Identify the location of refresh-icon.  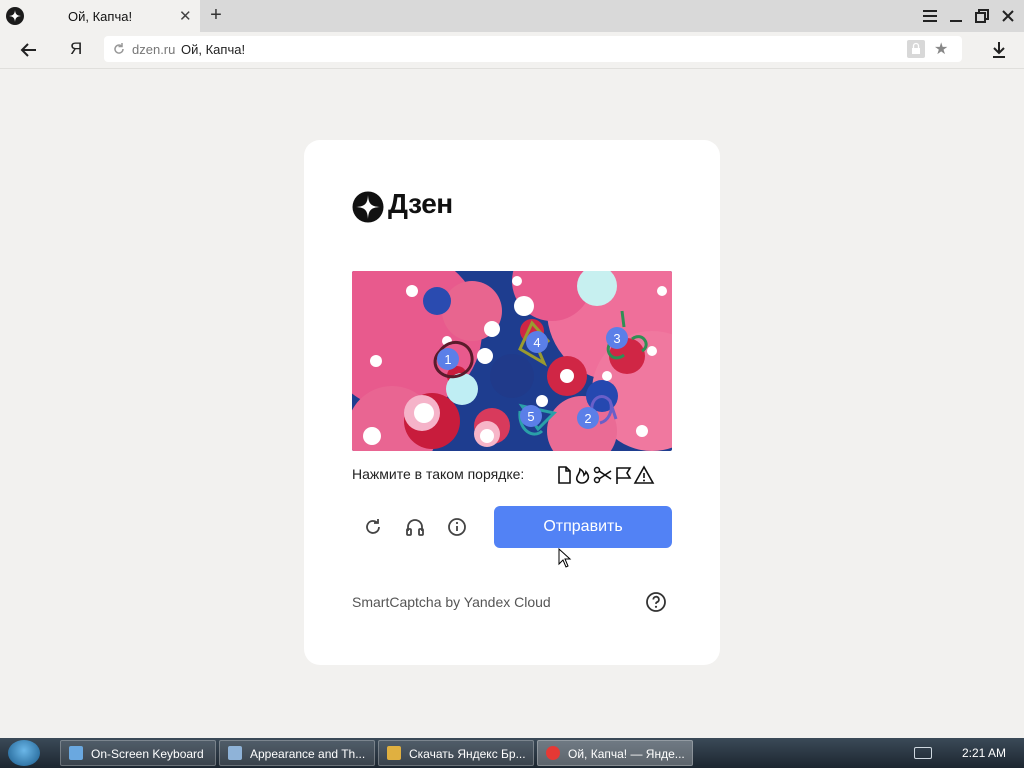
(373, 527).